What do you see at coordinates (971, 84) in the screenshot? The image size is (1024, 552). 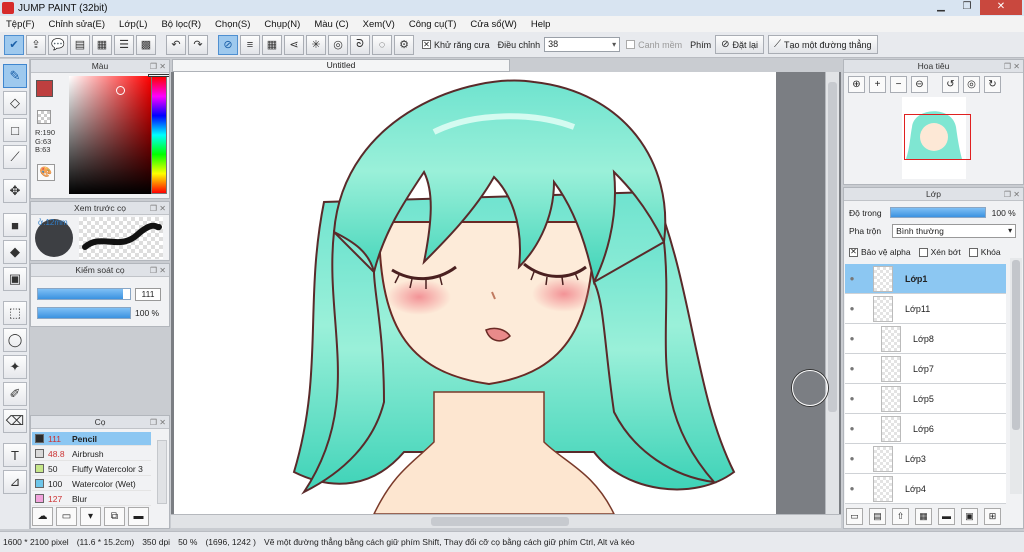 I see `rotate-reset-icon: ◎` at bounding box center [971, 84].